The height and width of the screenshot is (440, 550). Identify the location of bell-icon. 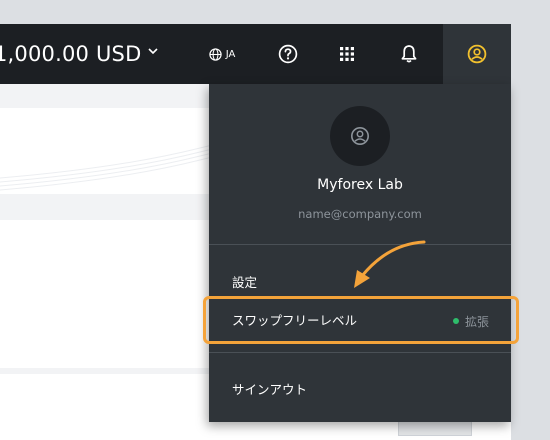
(409, 54).